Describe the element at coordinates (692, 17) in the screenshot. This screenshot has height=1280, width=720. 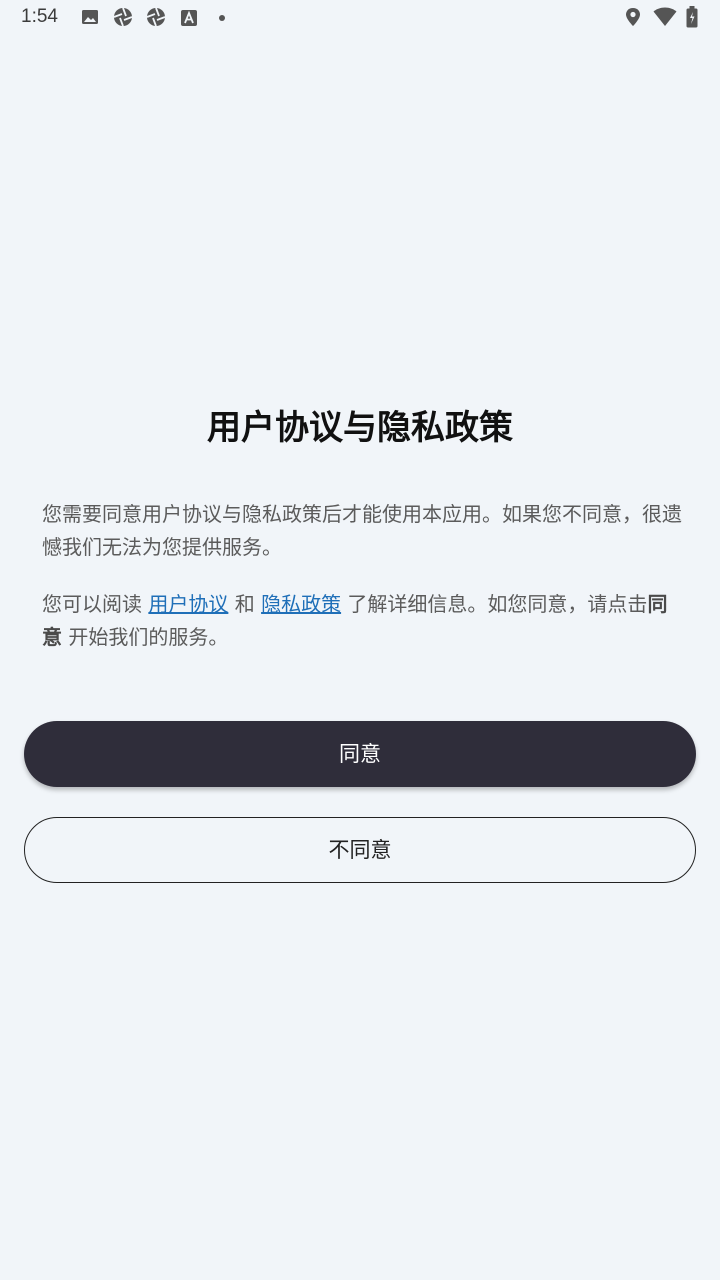
I see `battery-icon` at that location.